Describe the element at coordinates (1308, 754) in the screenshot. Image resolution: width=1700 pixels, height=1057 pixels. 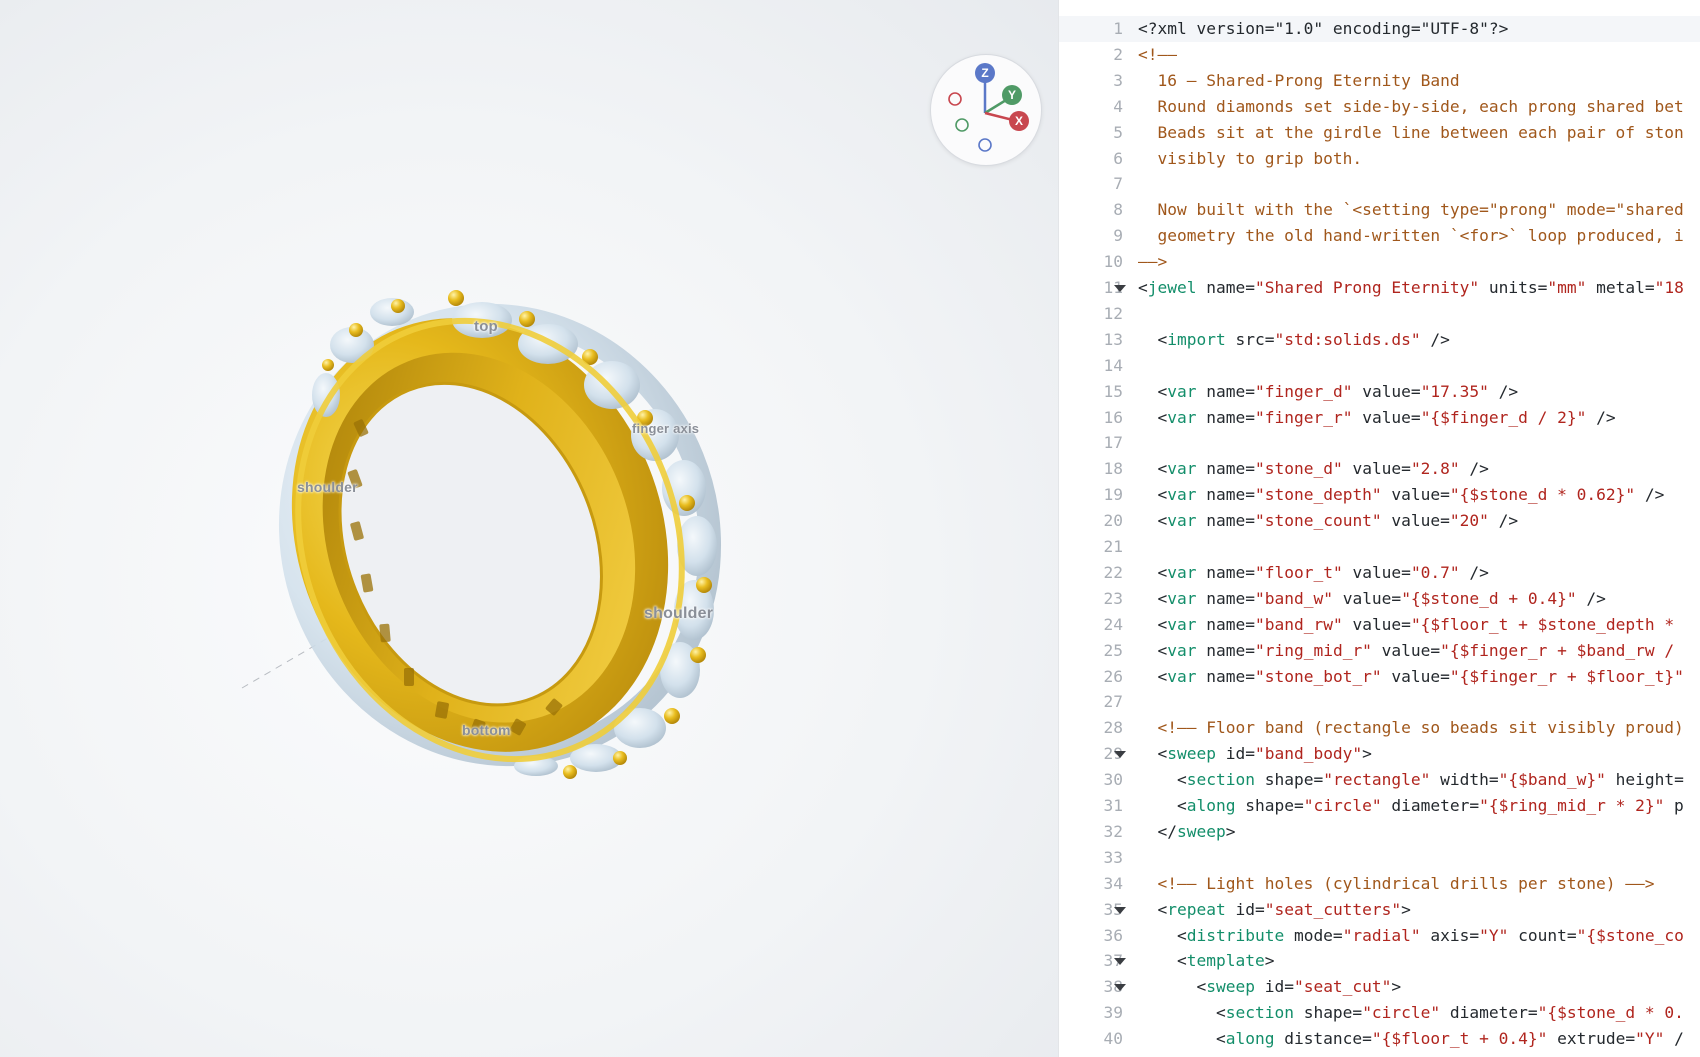
I see `code-token: "band_body"` at that location.